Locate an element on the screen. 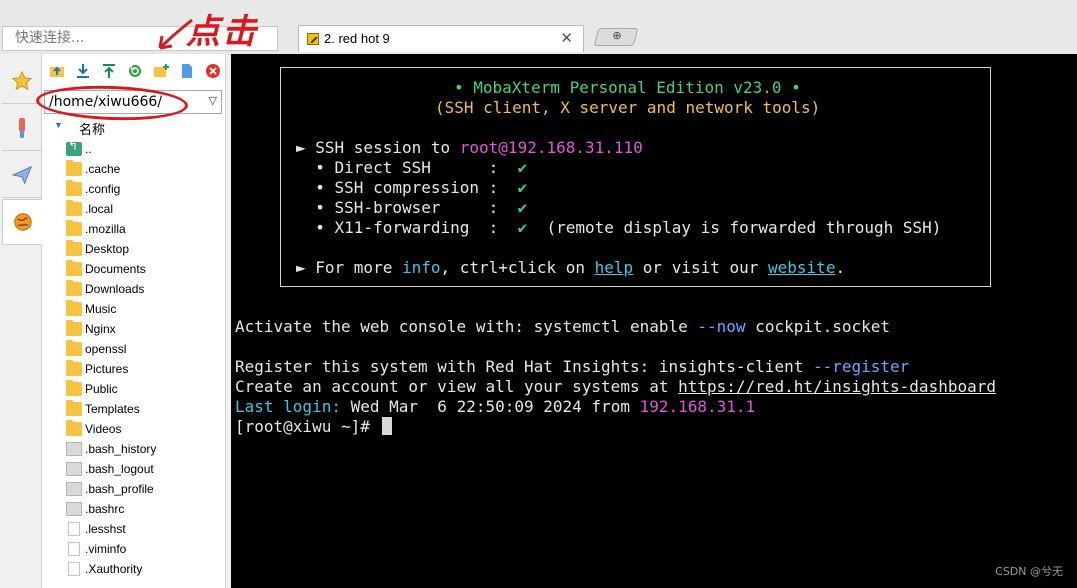 The height and width of the screenshot is (588, 1077). feature-ssh-compression: • SSH compression : ✔ is located at coordinates (411, 188).